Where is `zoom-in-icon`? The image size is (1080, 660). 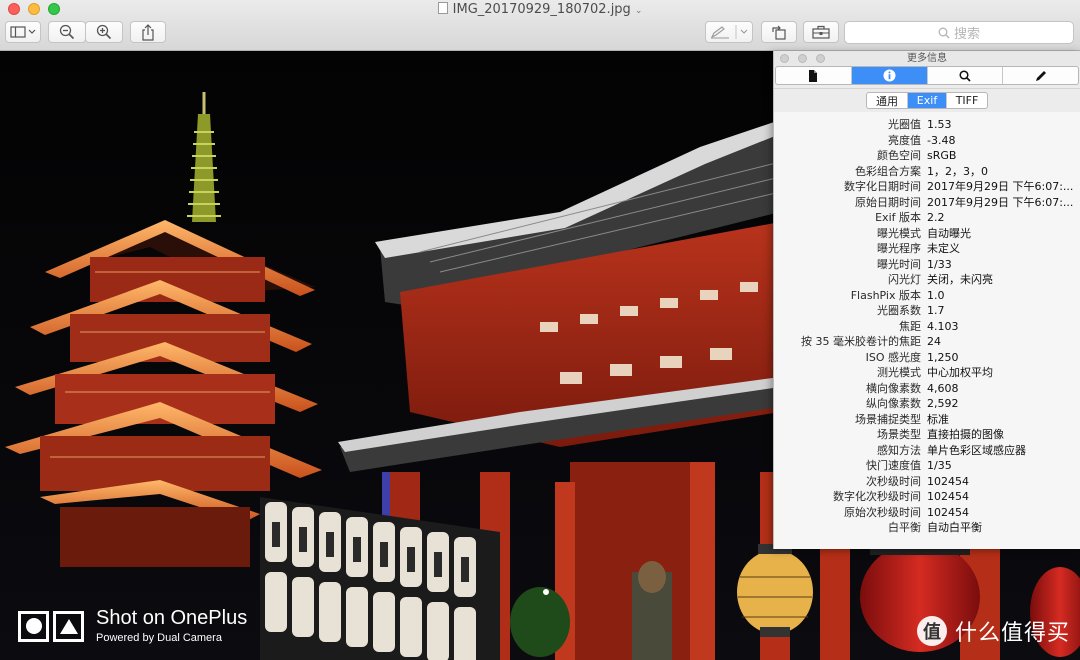
zoom-in-icon is located at coordinates (104, 32).